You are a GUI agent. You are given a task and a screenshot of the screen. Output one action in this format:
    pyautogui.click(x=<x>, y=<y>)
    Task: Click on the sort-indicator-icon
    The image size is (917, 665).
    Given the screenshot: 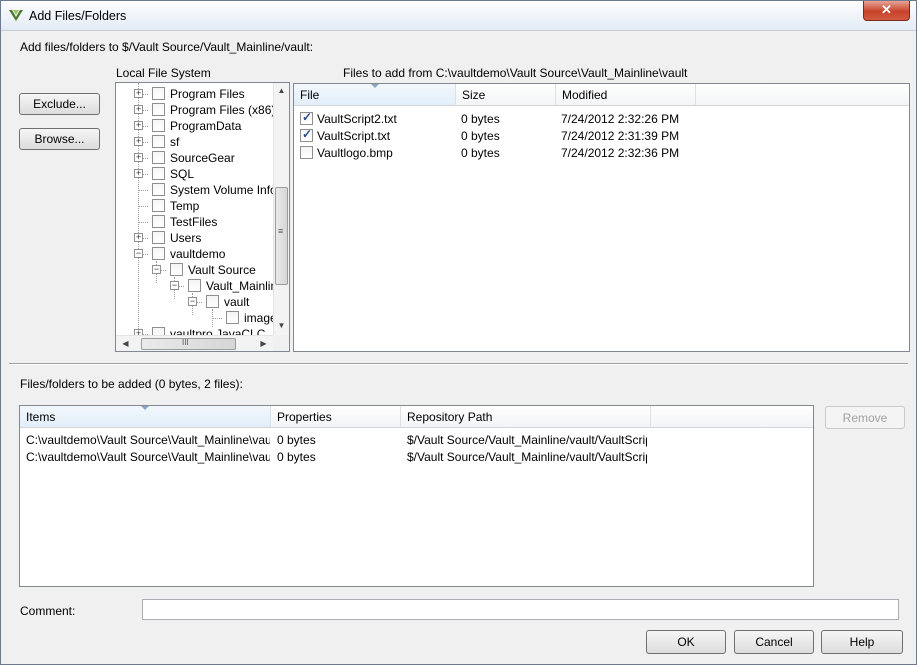 What is the action you would take?
    pyautogui.click(x=374, y=86)
    